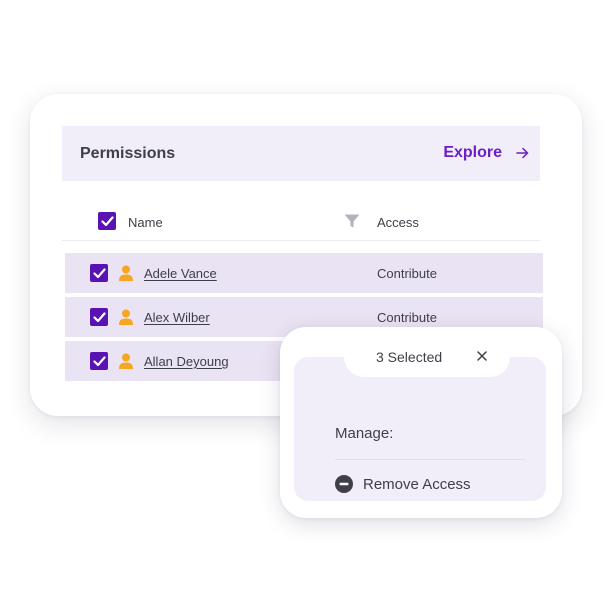 This screenshot has width=612, height=612. Describe the element at coordinates (482, 356) in the screenshot. I see `close-icon` at that location.